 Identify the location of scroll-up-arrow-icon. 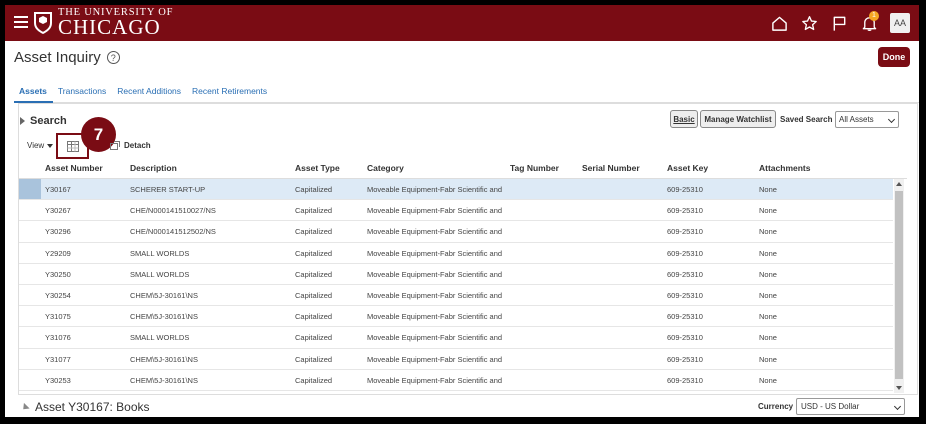
(899, 184).